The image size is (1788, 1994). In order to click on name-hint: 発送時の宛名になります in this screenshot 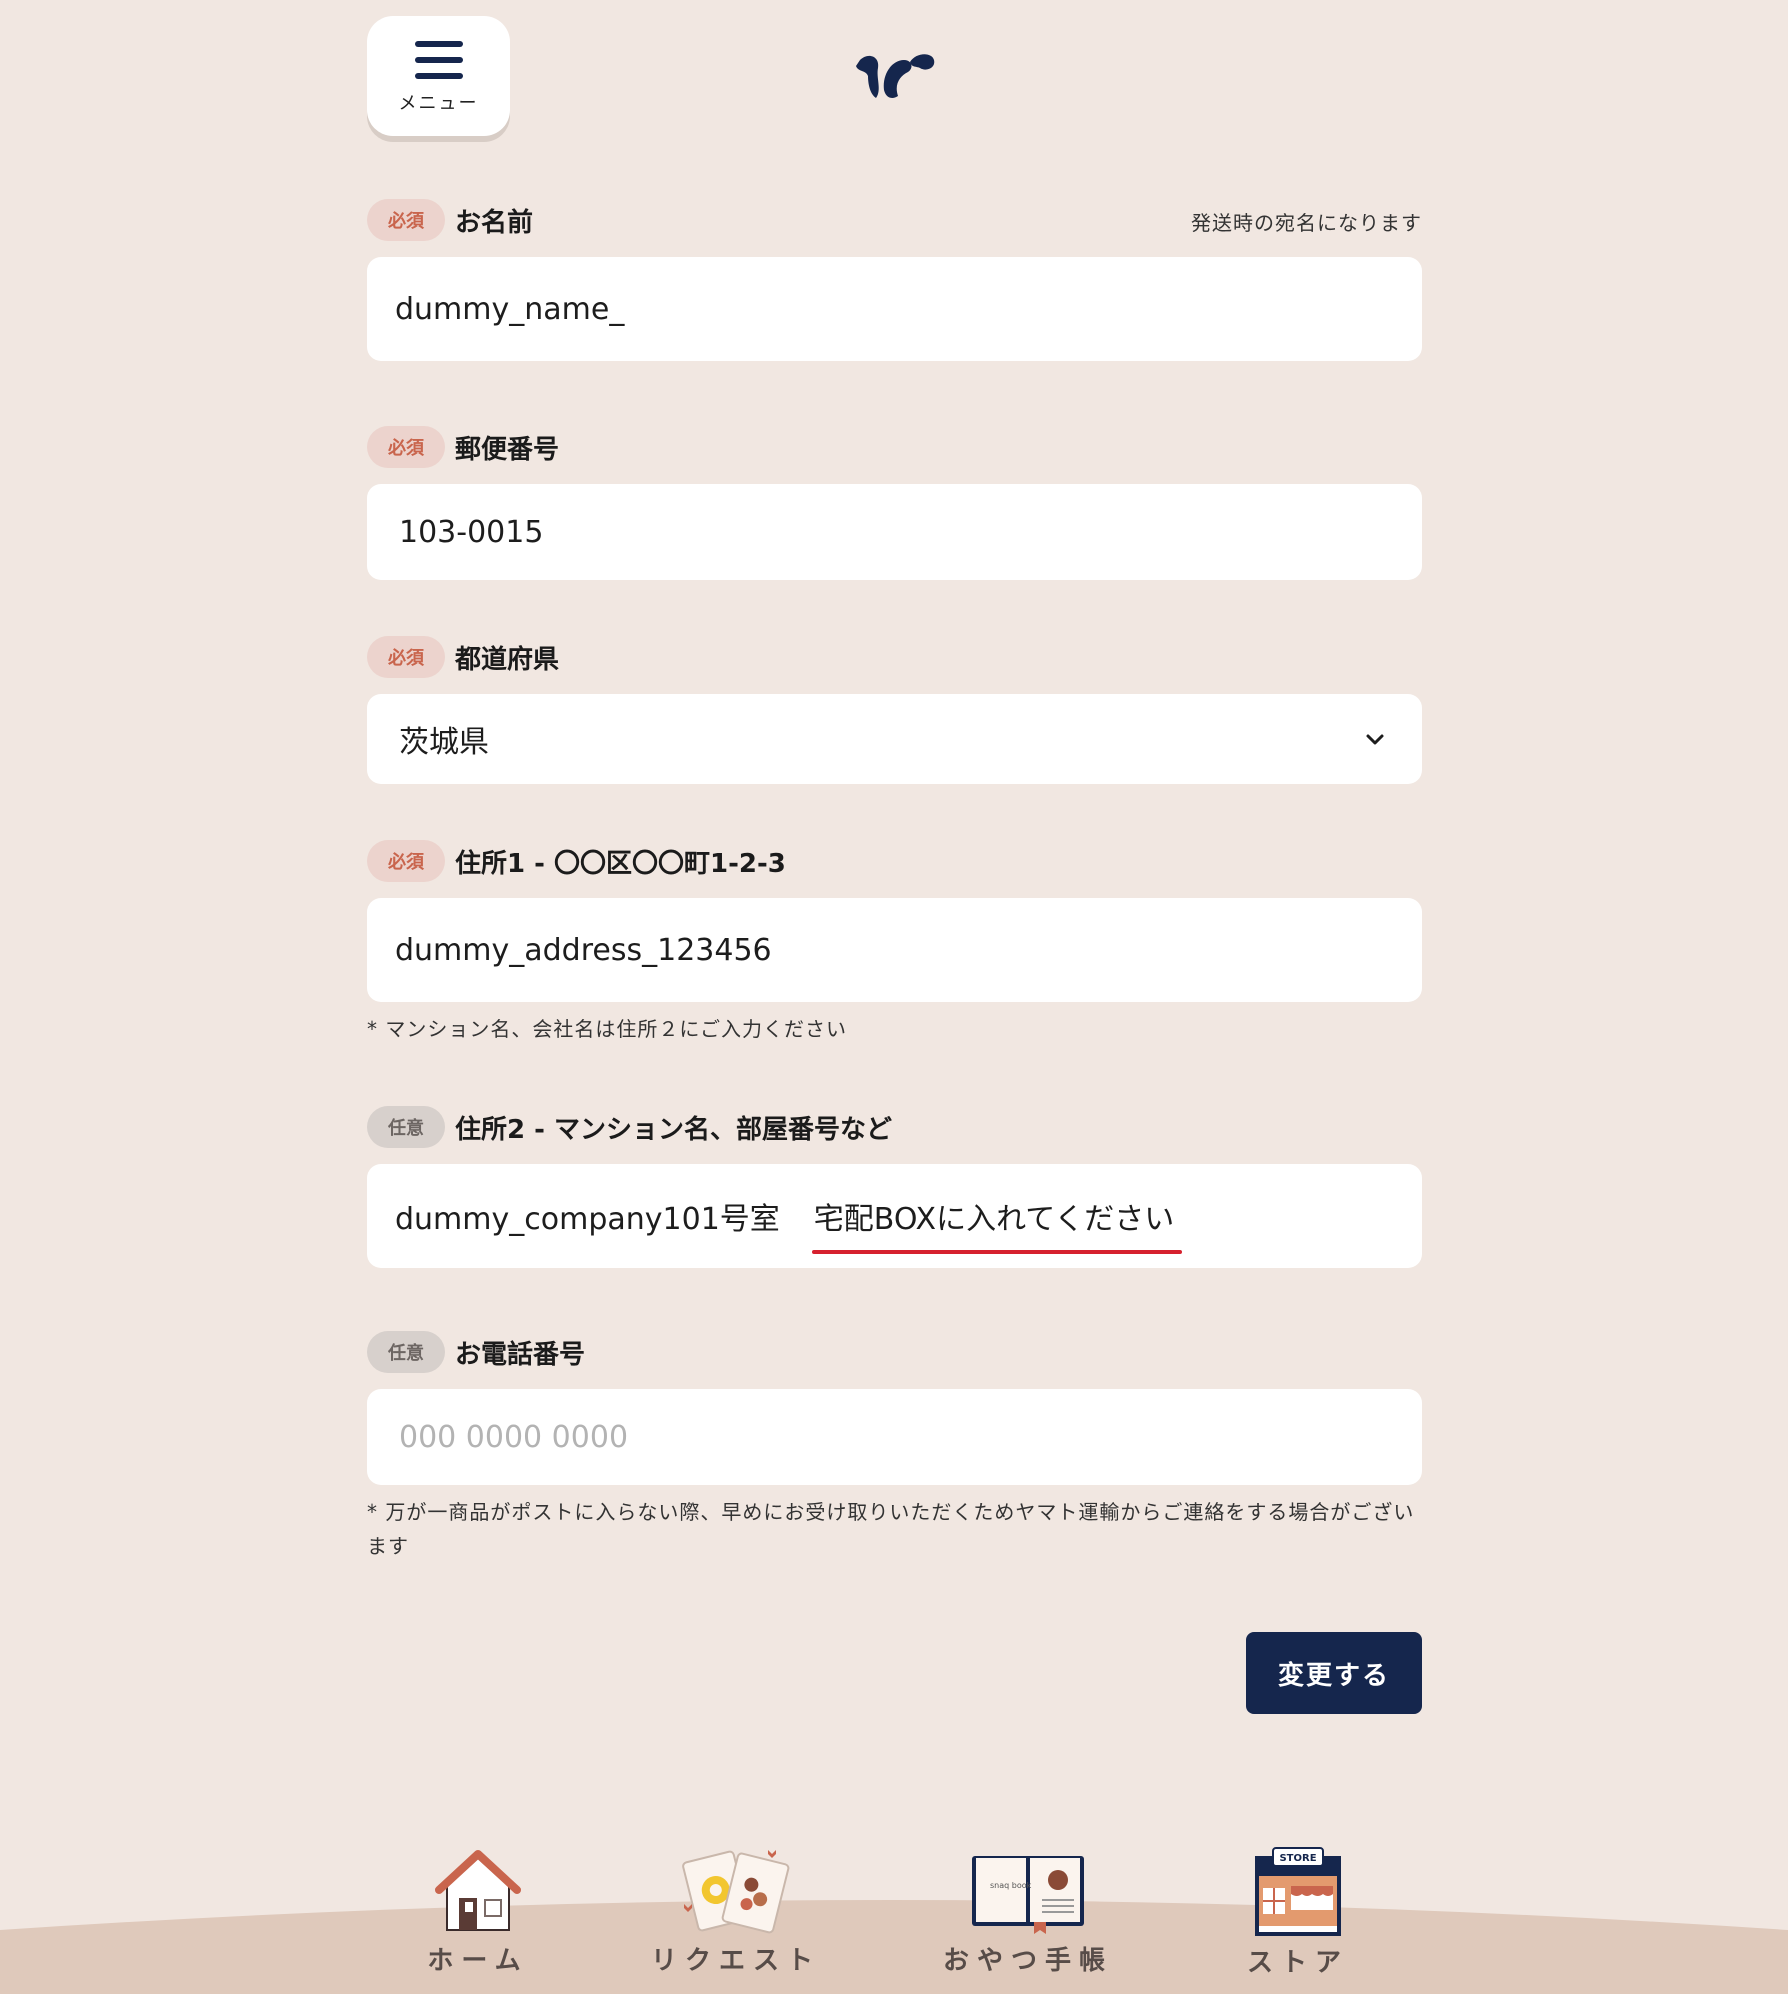, I will do `click(1306, 223)`.